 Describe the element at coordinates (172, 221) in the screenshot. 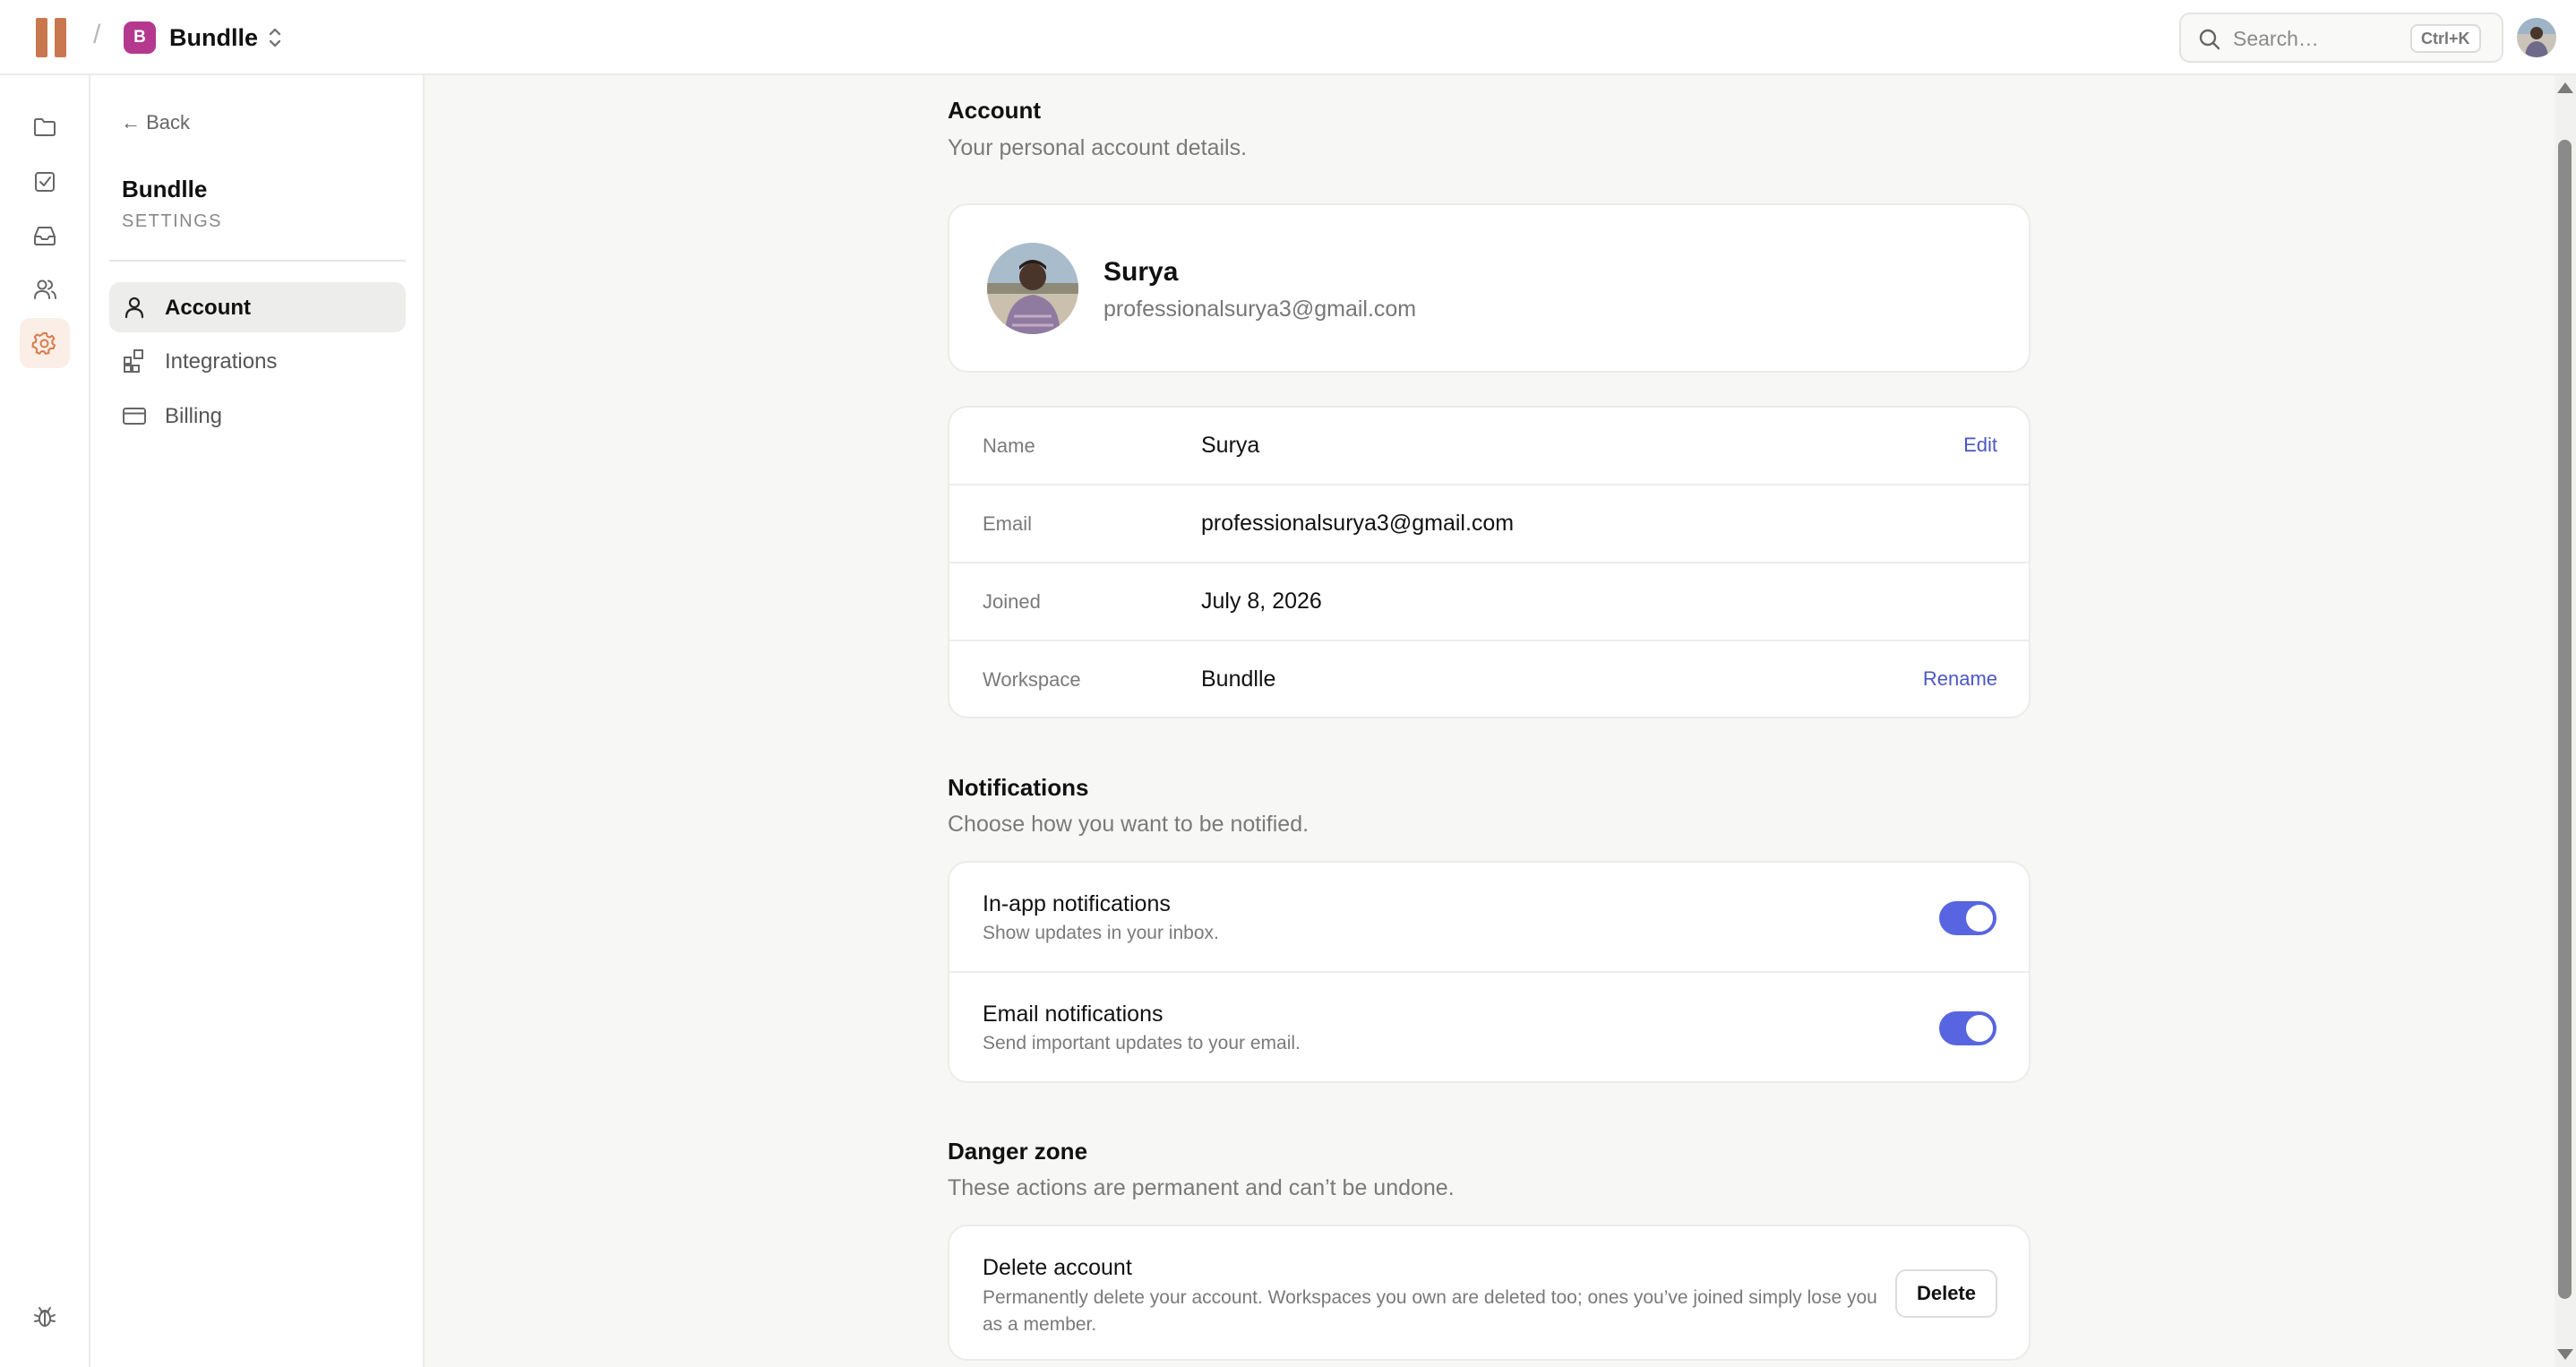

I see `sidebar-subtitle: SETTINGS` at that location.